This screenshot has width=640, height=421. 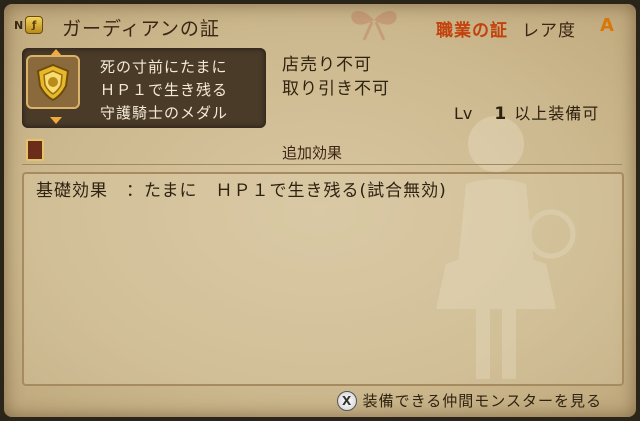 I want to click on divider, so click(x=322, y=164).